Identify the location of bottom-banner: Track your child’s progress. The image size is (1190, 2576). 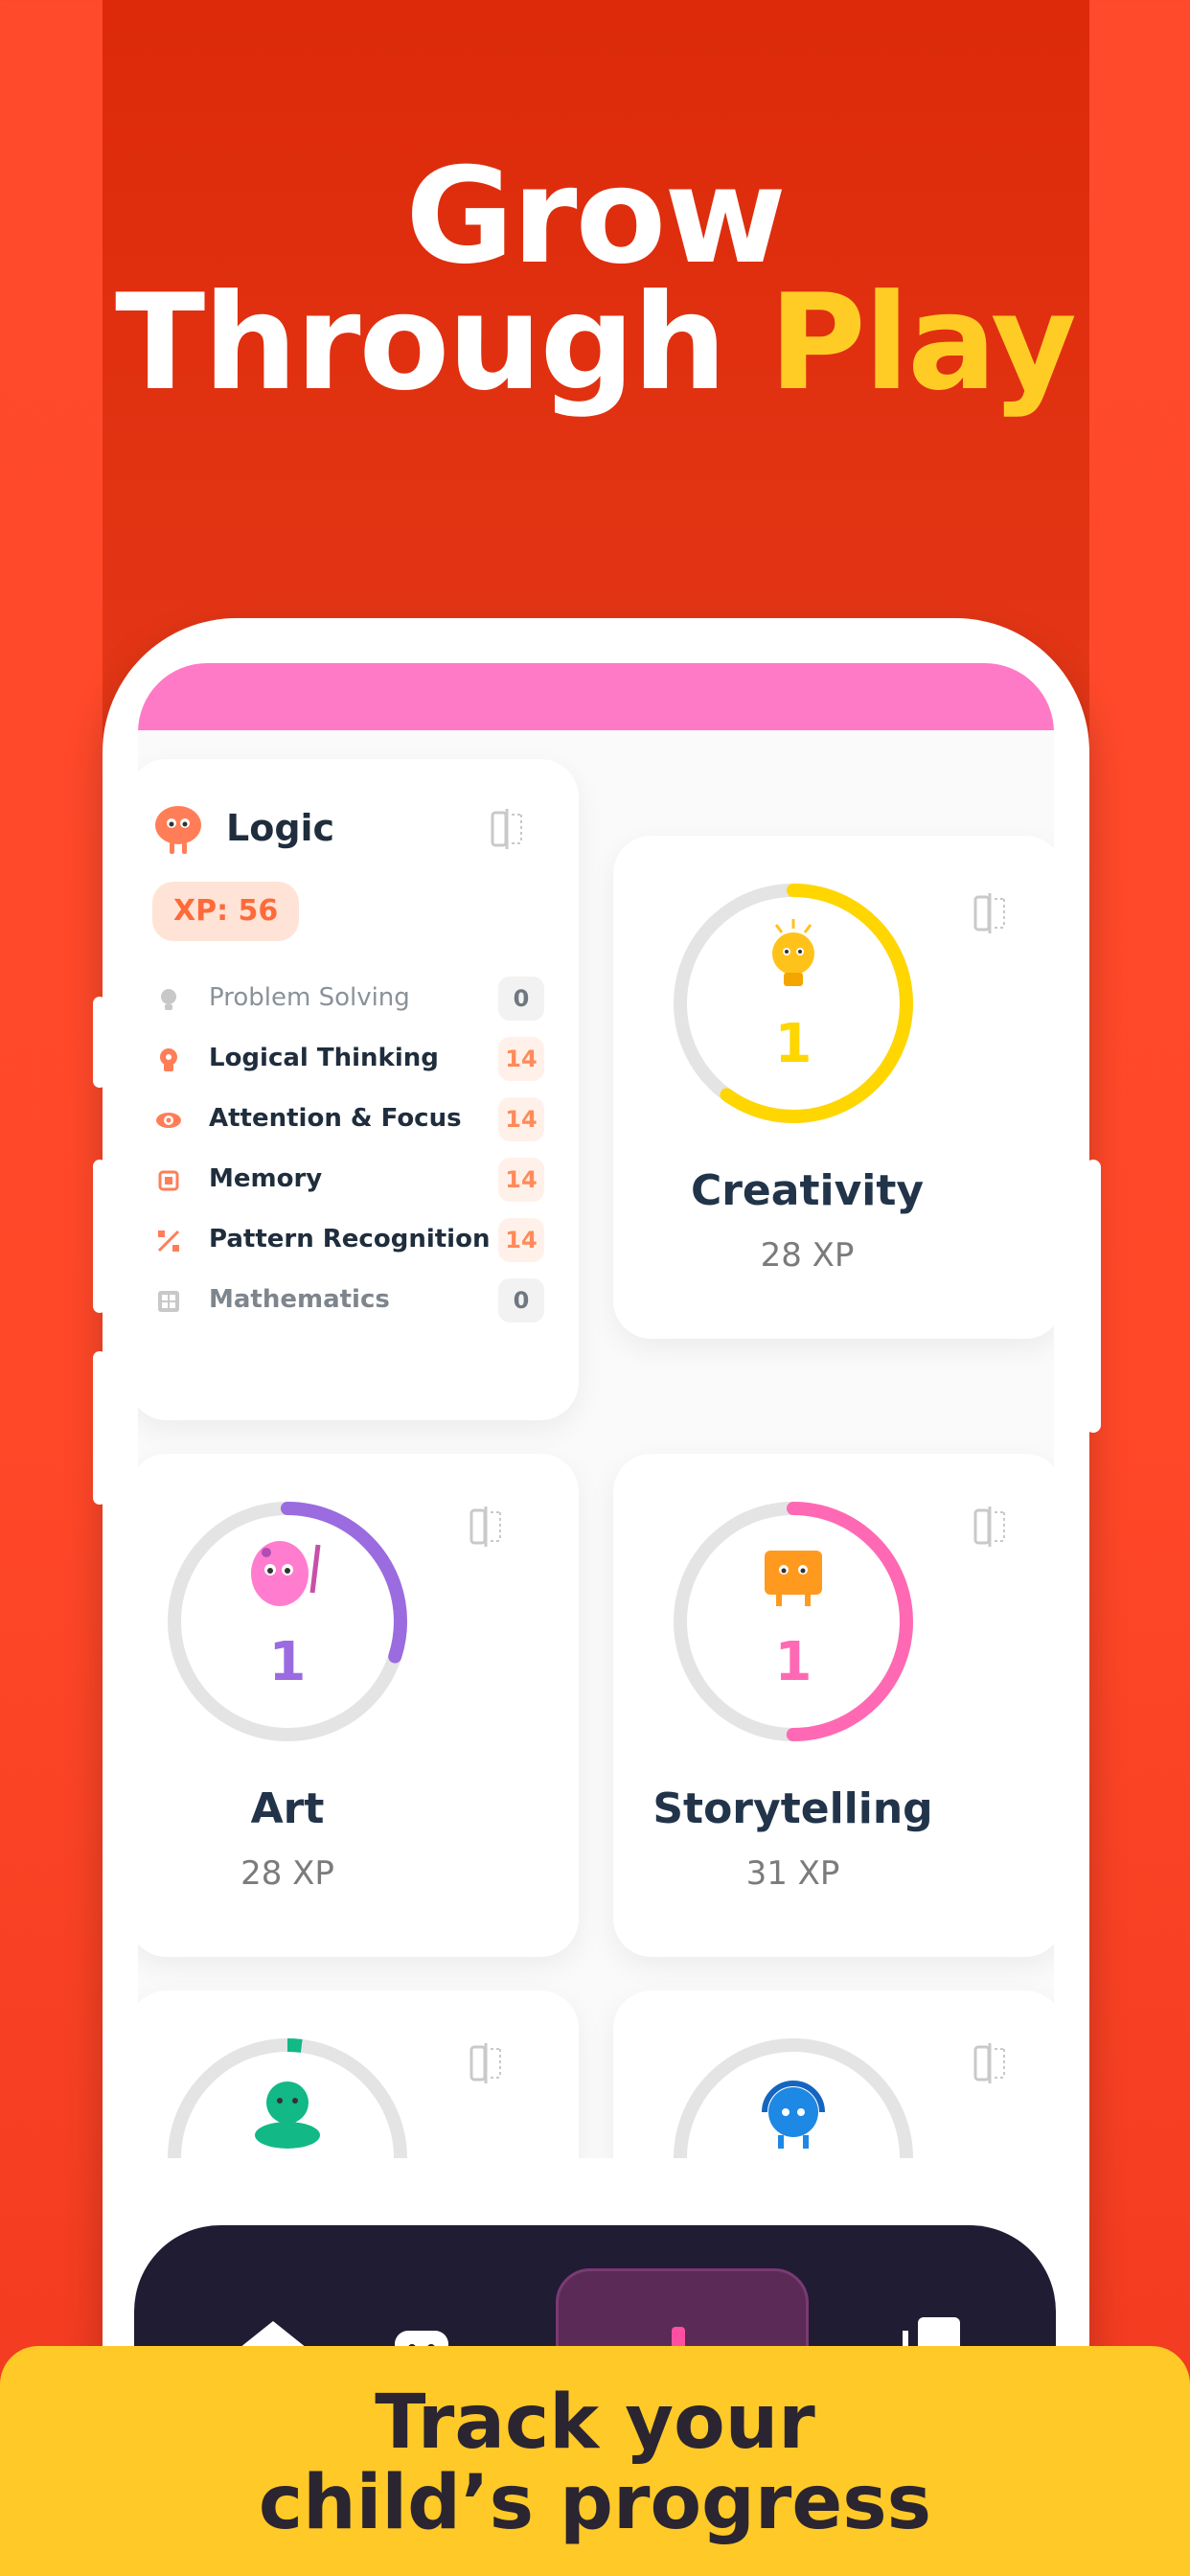
(595, 2461).